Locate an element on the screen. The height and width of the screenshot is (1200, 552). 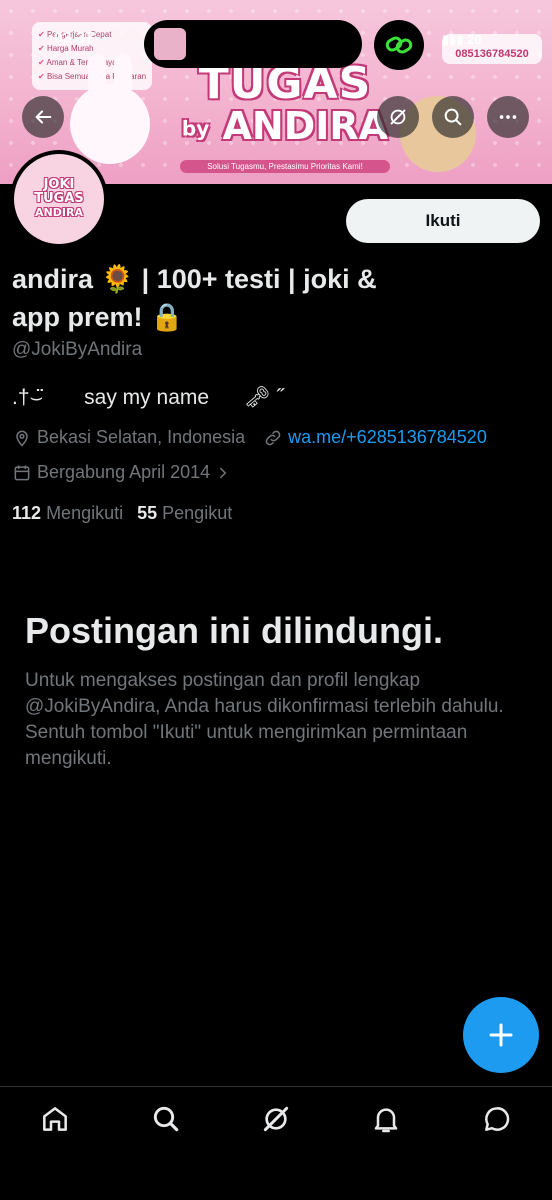
nav-grok is located at coordinates (276, 1127).